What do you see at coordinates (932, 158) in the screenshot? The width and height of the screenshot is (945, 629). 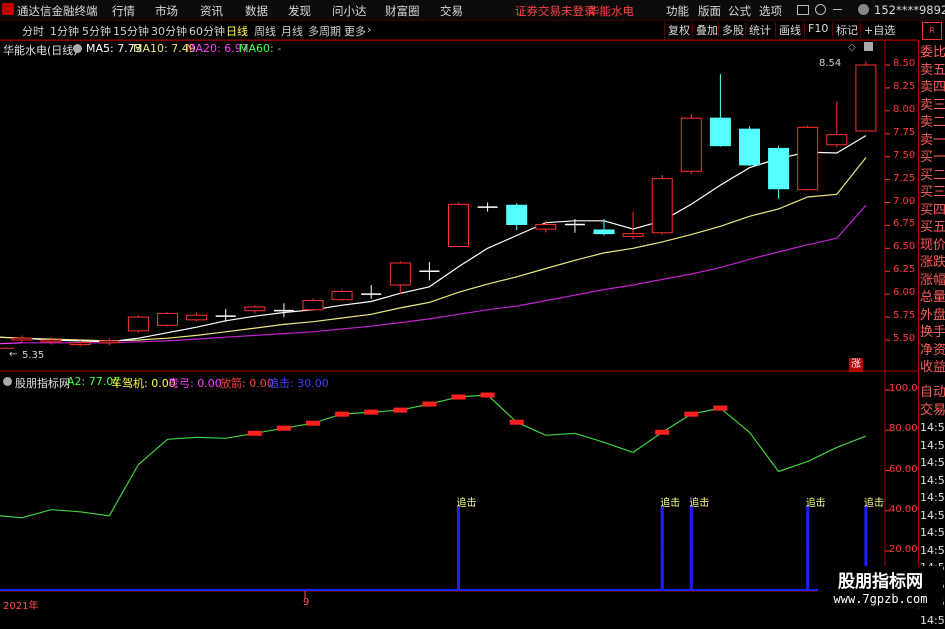 I see `quote-field-label: 买一` at bounding box center [932, 158].